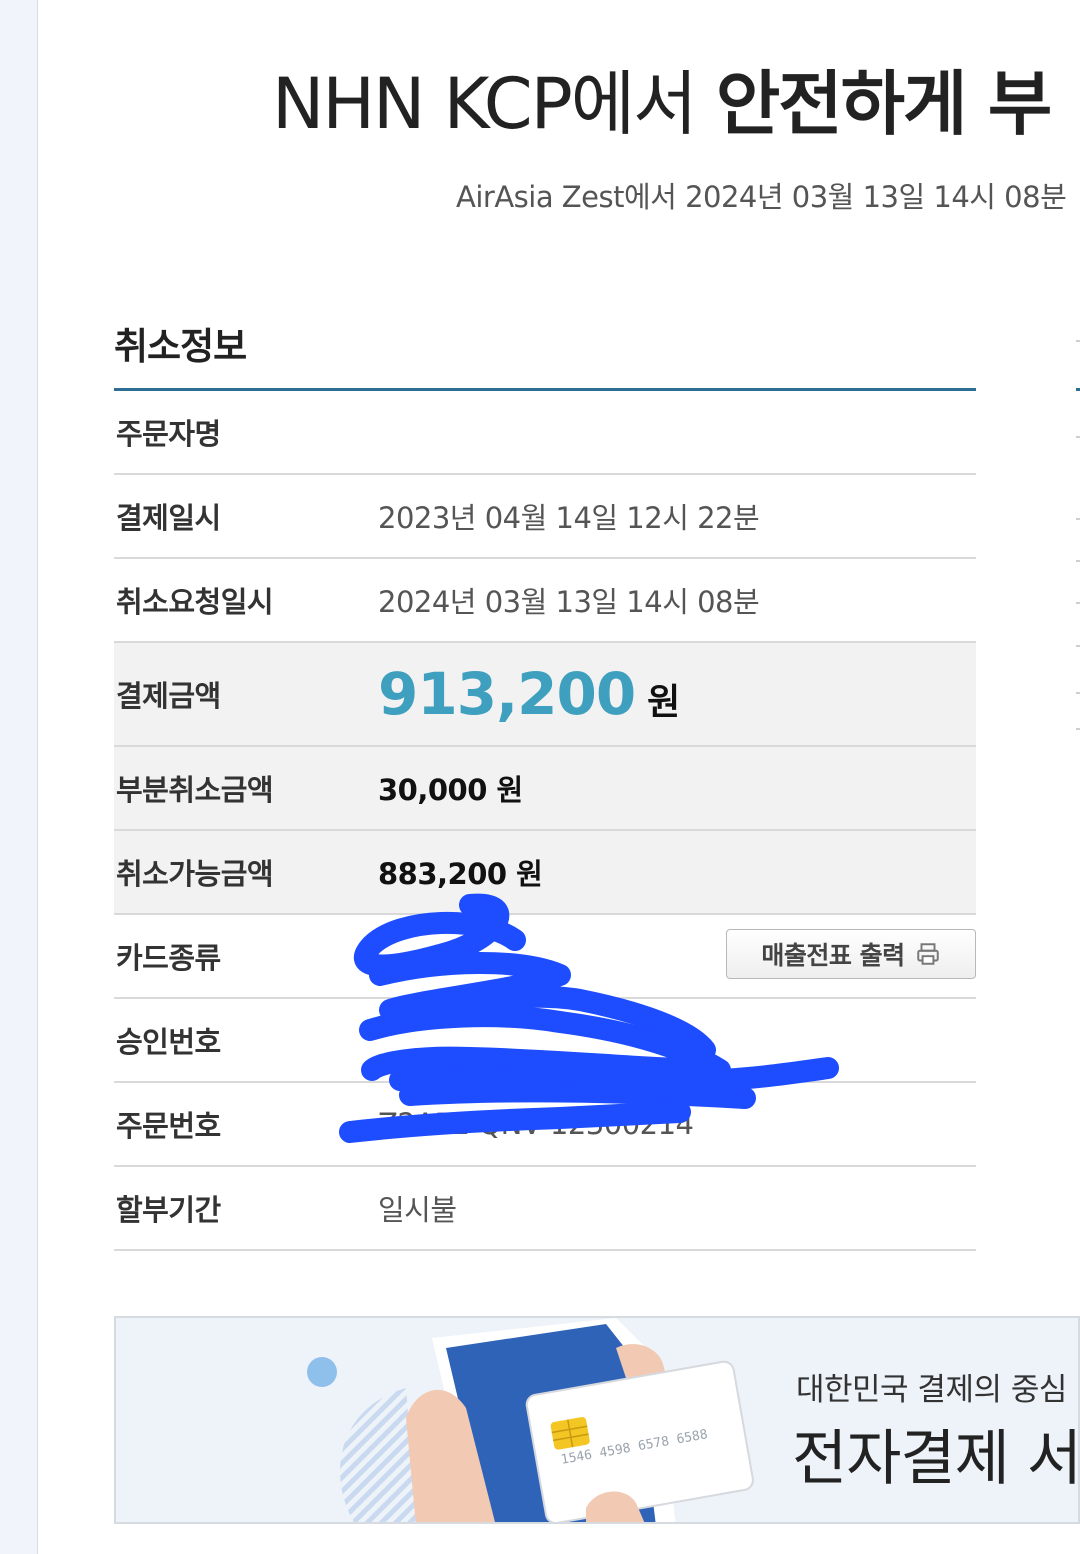  I want to click on promo-banner: 1546 4598 6578 6588 대한민국 결제의 중심 전자결제 서, so click(597, 1420).